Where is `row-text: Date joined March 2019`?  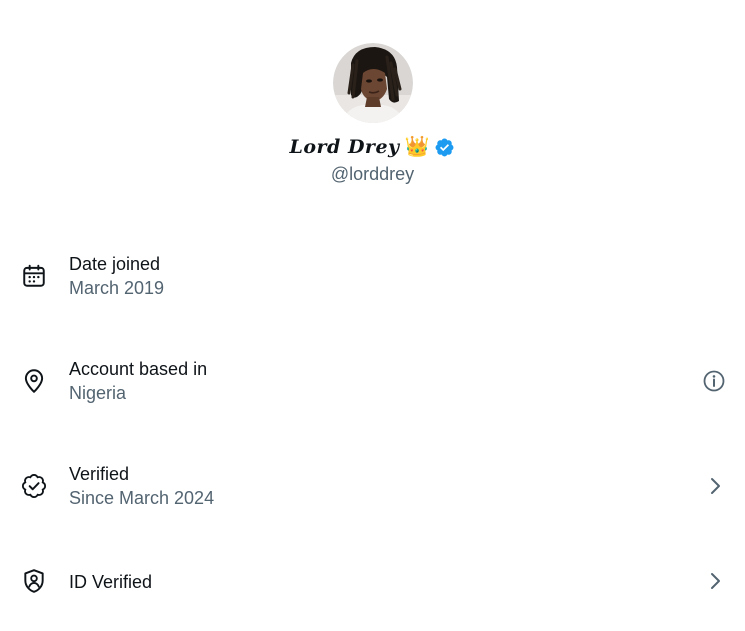
row-text: Date joined March 2019 is located at coordinates (116, 276).